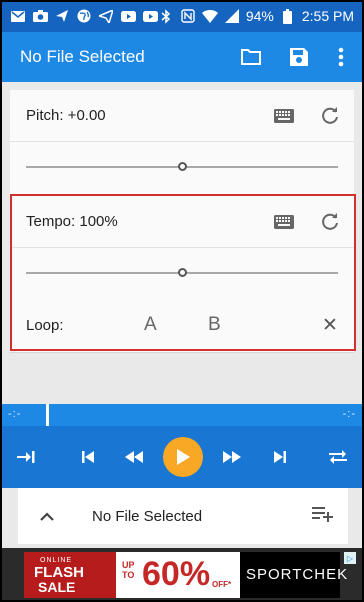 This screenshot has width=364, height=602. I want to click on tempo-header: Tempo: 100%, so click(182, 222).